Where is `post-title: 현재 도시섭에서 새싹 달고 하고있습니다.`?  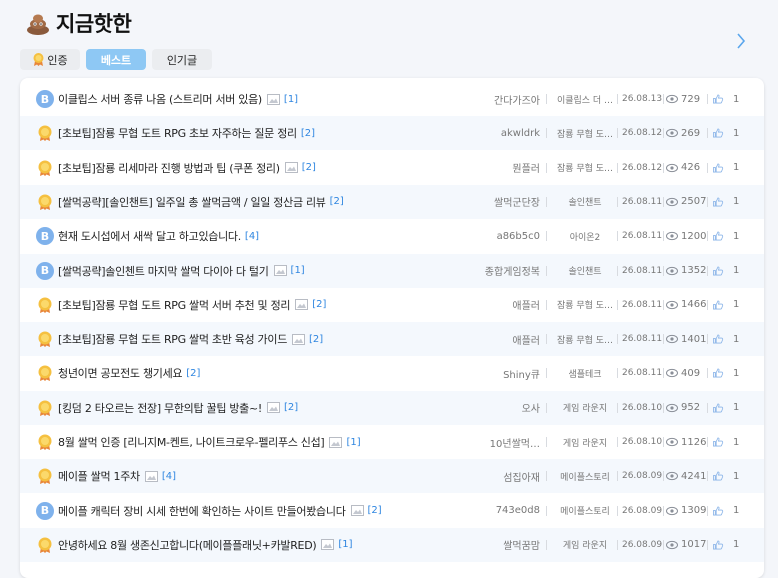
post-title: 현재 도시섭에서 새싹 달고 하고있습니다. is located at coordinates (149, 237).